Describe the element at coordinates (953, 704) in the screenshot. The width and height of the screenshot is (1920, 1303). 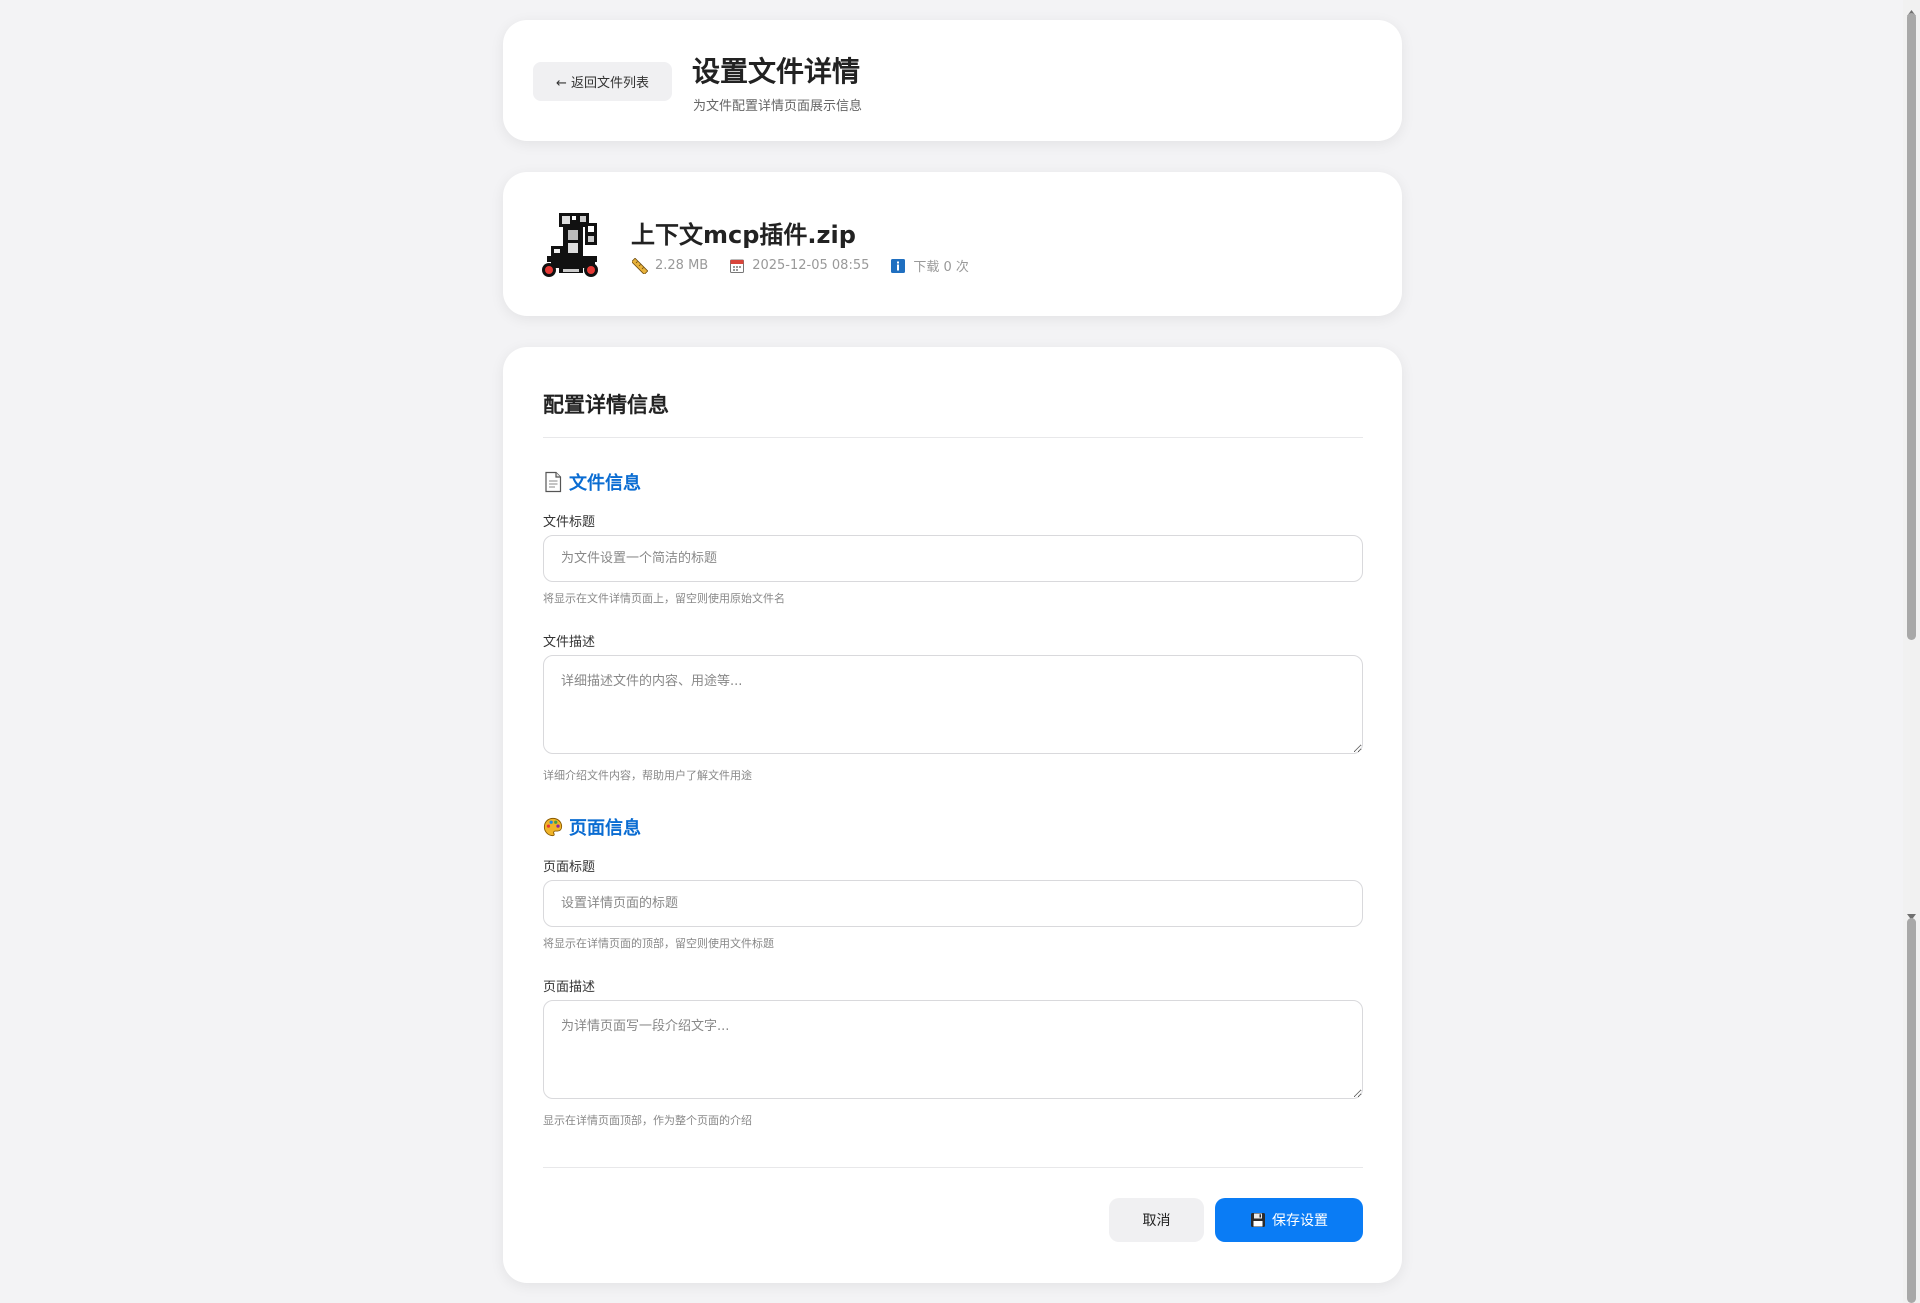
I see `file-description-textarea` at that location.